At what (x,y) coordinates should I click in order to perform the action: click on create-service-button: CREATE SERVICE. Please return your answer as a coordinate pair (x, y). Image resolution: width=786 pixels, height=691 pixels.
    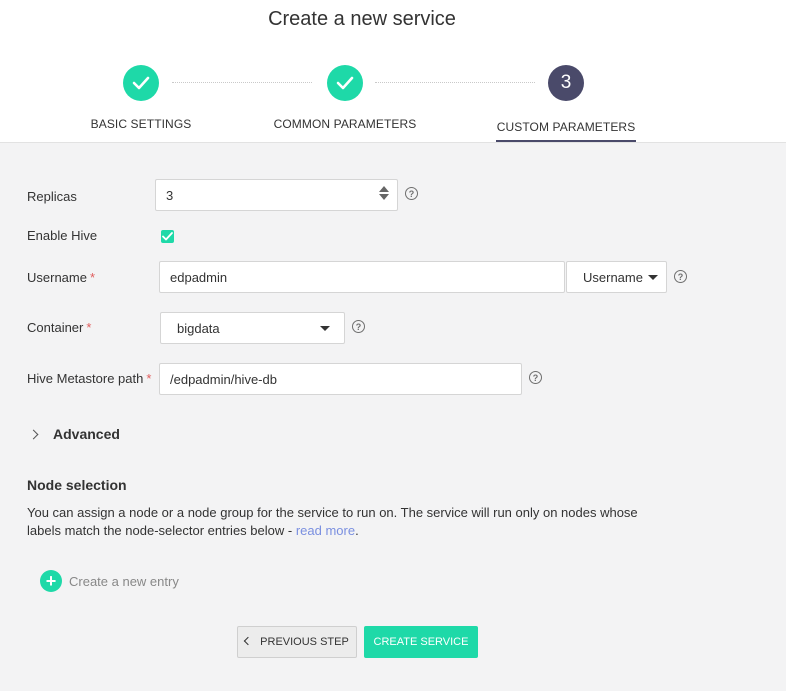
    Looking at the image, I should click on (421, 642).